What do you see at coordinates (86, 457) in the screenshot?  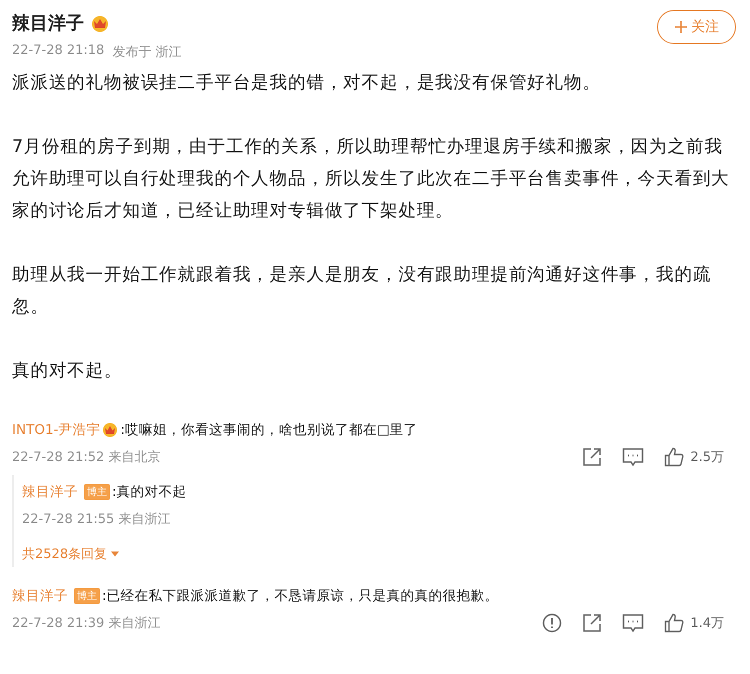 I see `comment-time: 22-7-28 21:52 来自北京` at bounding box center [86, 457].